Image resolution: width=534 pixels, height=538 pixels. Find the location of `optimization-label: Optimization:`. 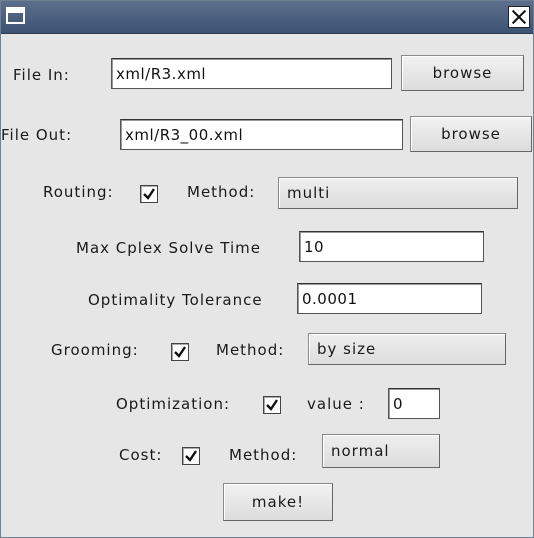

optimization-label: Optimization: is located at coordinates (173, 404).